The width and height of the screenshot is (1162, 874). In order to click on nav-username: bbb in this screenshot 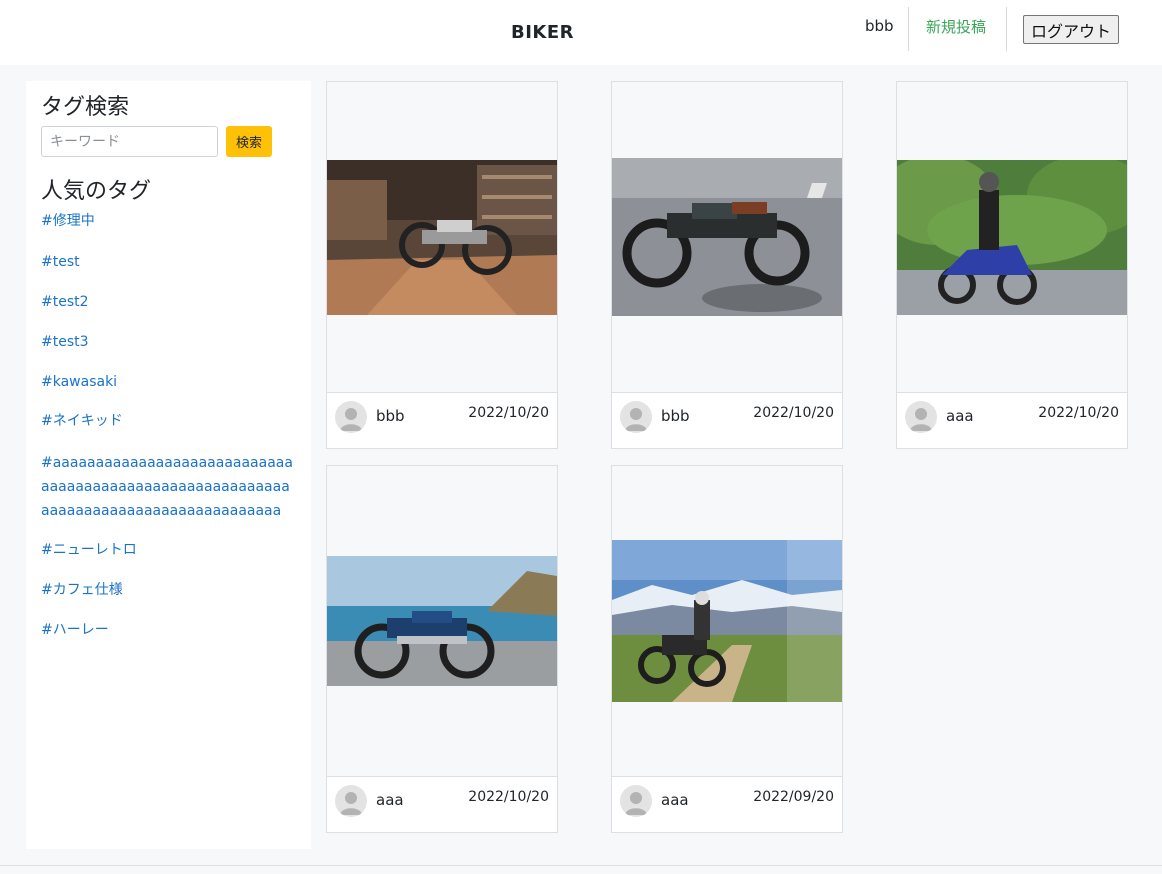, I will do `click(879, 26)`.